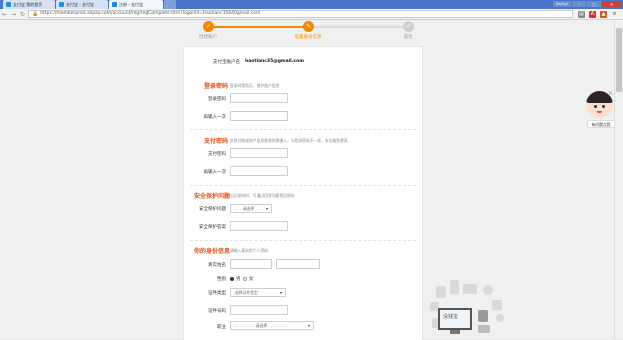  I want to click on login-password-label: 登录密码, so click(217, 99).